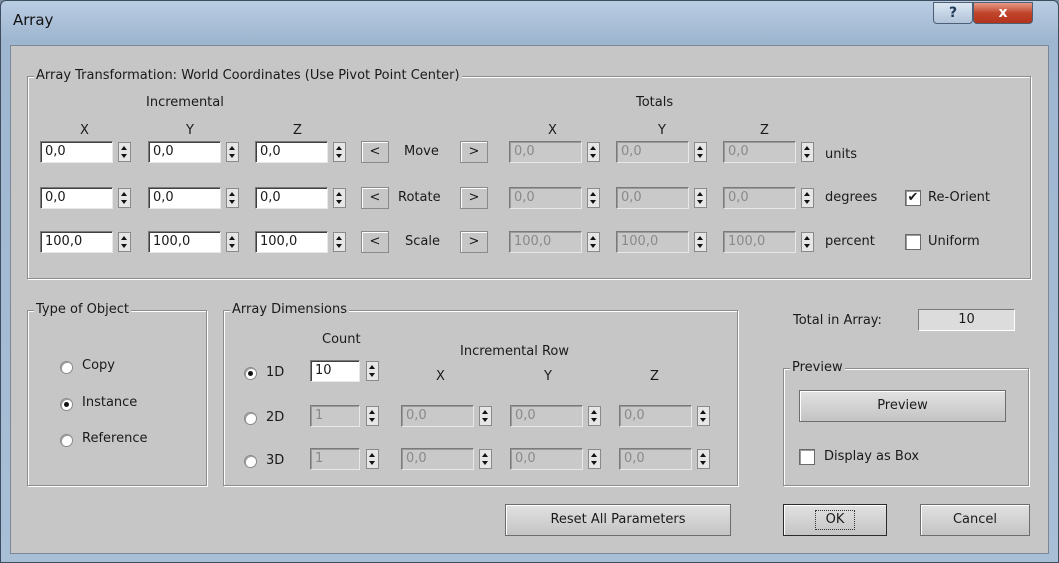  Describe the element at coordinates (807, 457) in the screenshot. I see `display-as-box-checkbox` at that location.